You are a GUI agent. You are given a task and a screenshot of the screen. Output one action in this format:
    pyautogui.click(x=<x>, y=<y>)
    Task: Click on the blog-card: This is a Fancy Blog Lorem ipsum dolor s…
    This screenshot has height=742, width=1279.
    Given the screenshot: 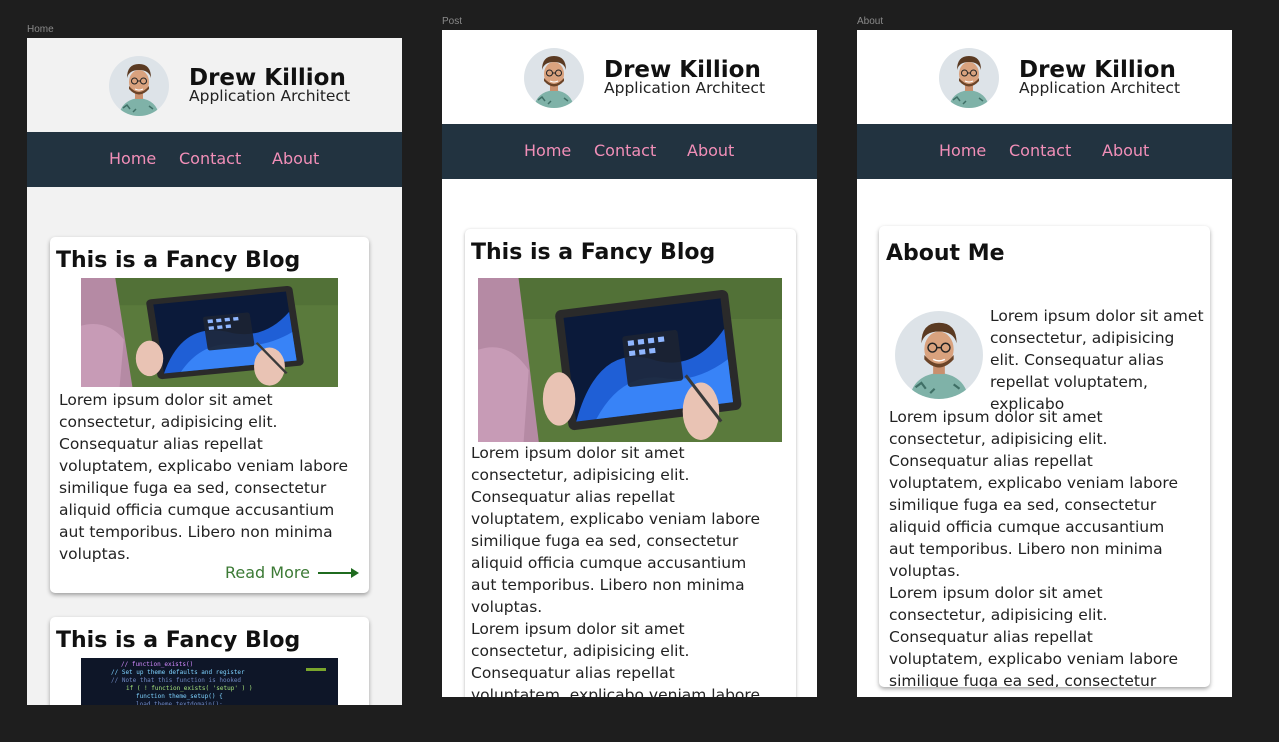 What is the action you would take?
    pyautogui.click(x=209, y=415)
    